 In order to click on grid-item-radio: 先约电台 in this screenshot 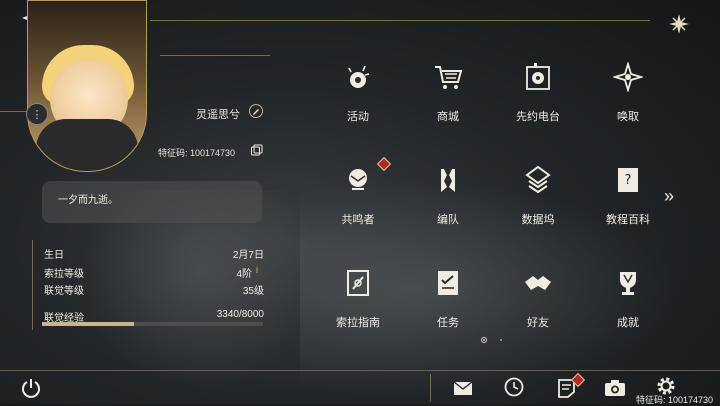, I will do `click(538, 102)`.